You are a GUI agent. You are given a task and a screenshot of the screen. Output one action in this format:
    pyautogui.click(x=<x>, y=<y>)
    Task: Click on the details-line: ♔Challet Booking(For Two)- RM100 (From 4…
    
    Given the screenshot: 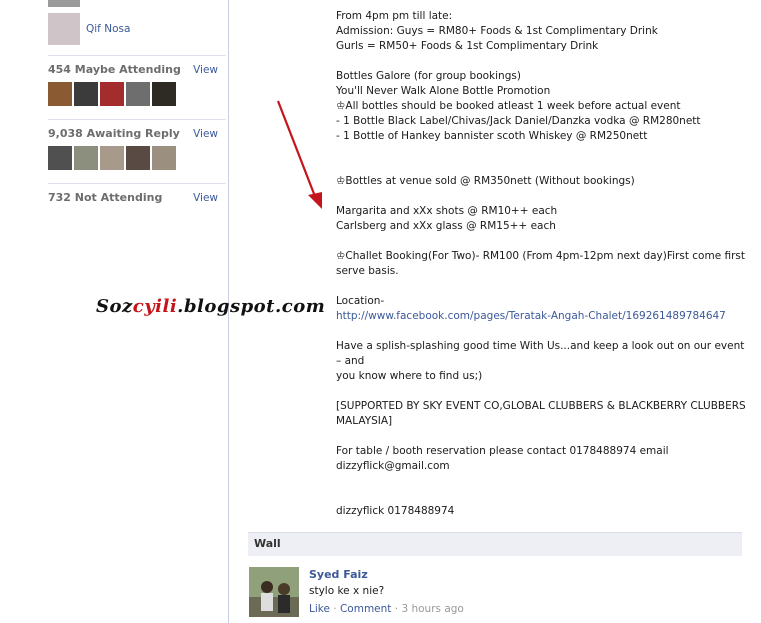 What is the action you would take?
    pyautogui.click(x=541, y=256)
    